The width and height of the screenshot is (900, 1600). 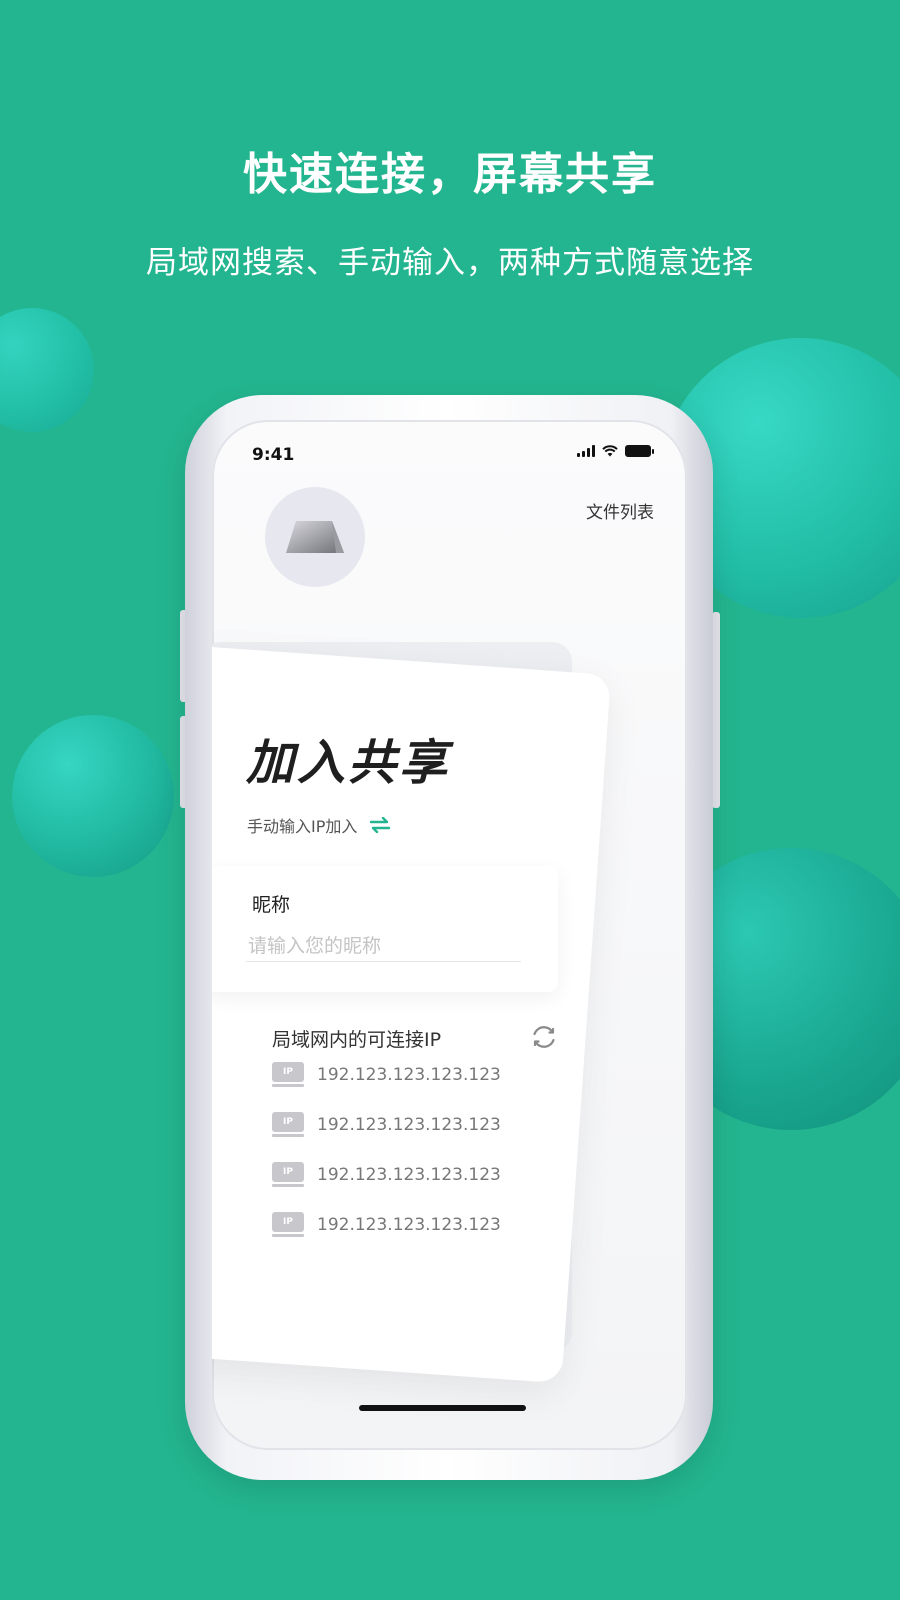 I want to click on home-indicator, so click(x=442, y=1408).